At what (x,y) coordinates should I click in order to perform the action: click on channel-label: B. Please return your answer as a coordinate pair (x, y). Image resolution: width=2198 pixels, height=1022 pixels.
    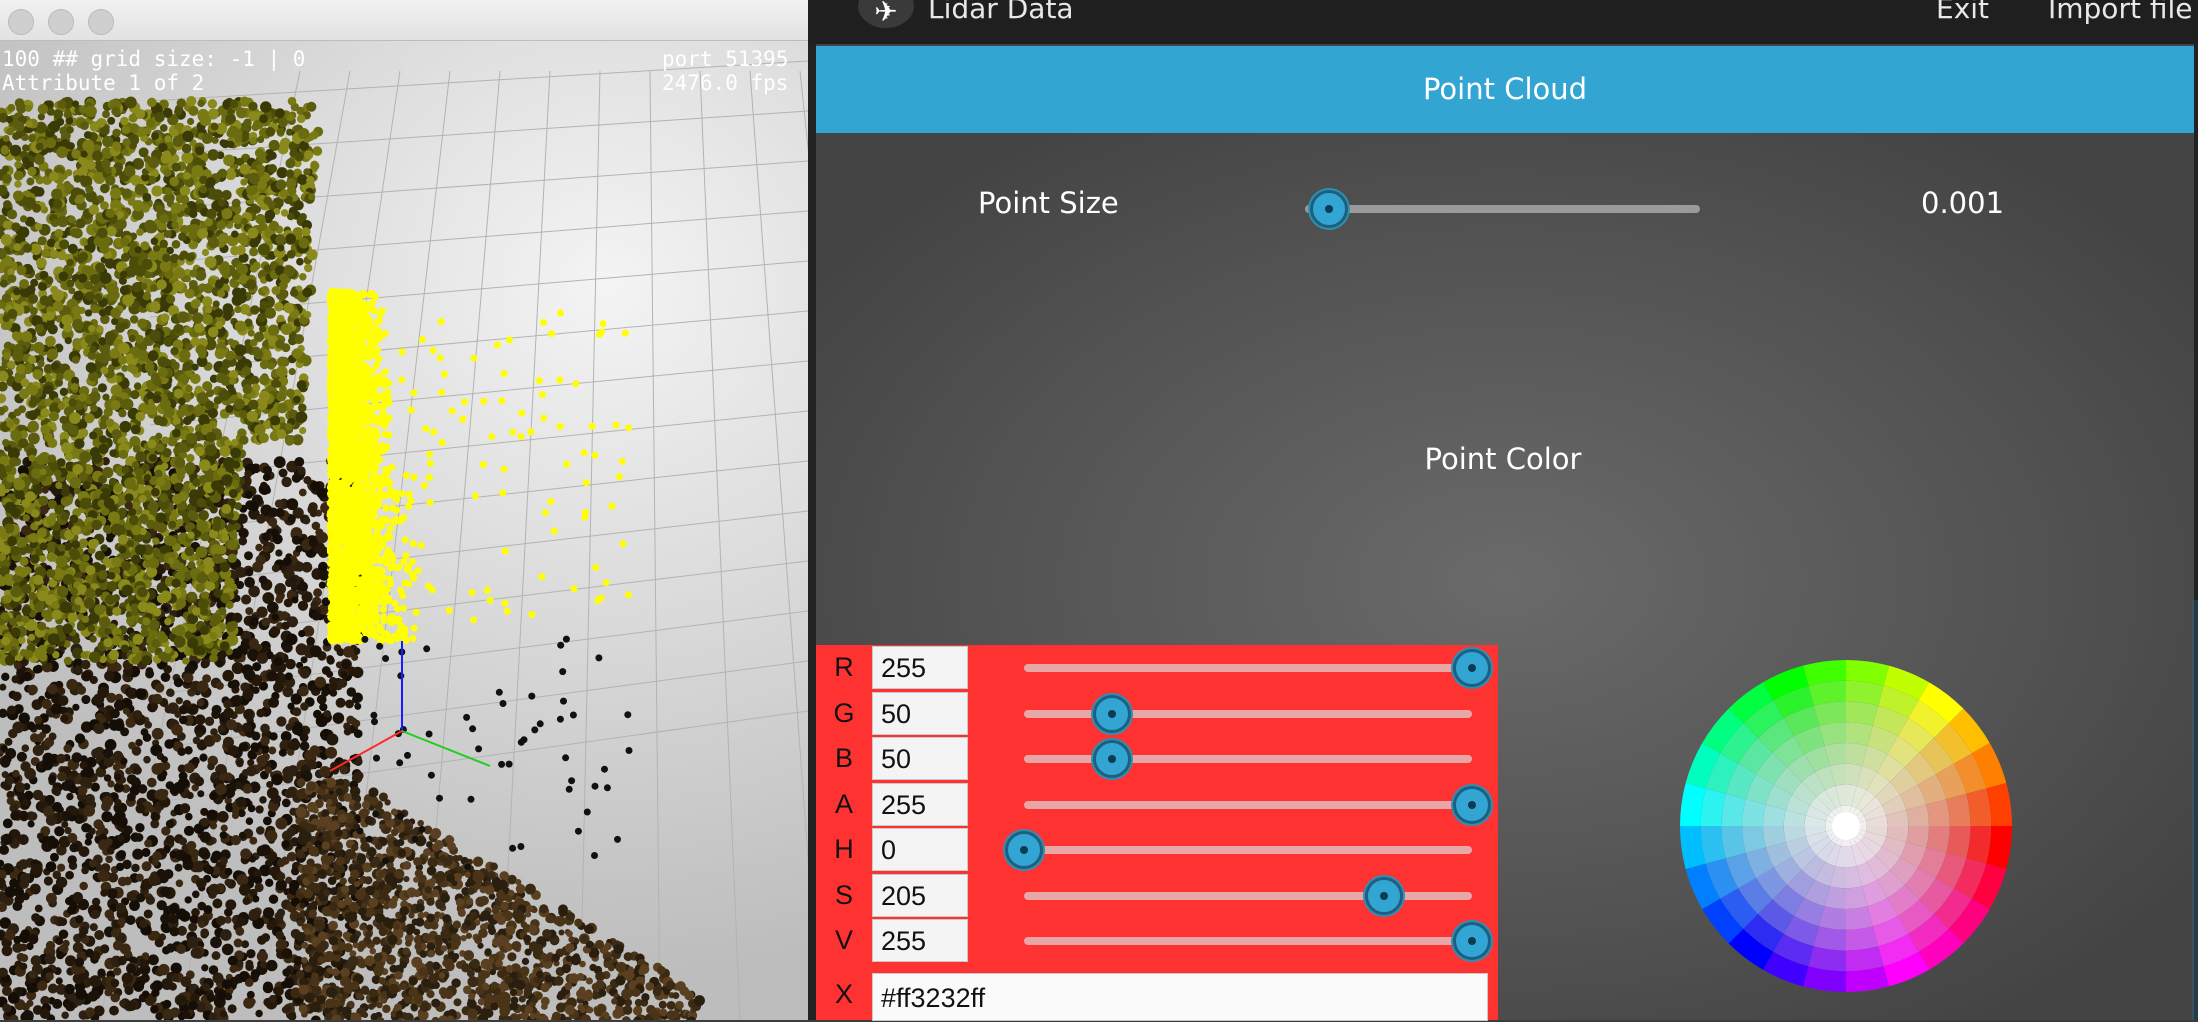
    Looking at the image, I should click on (844, 758).